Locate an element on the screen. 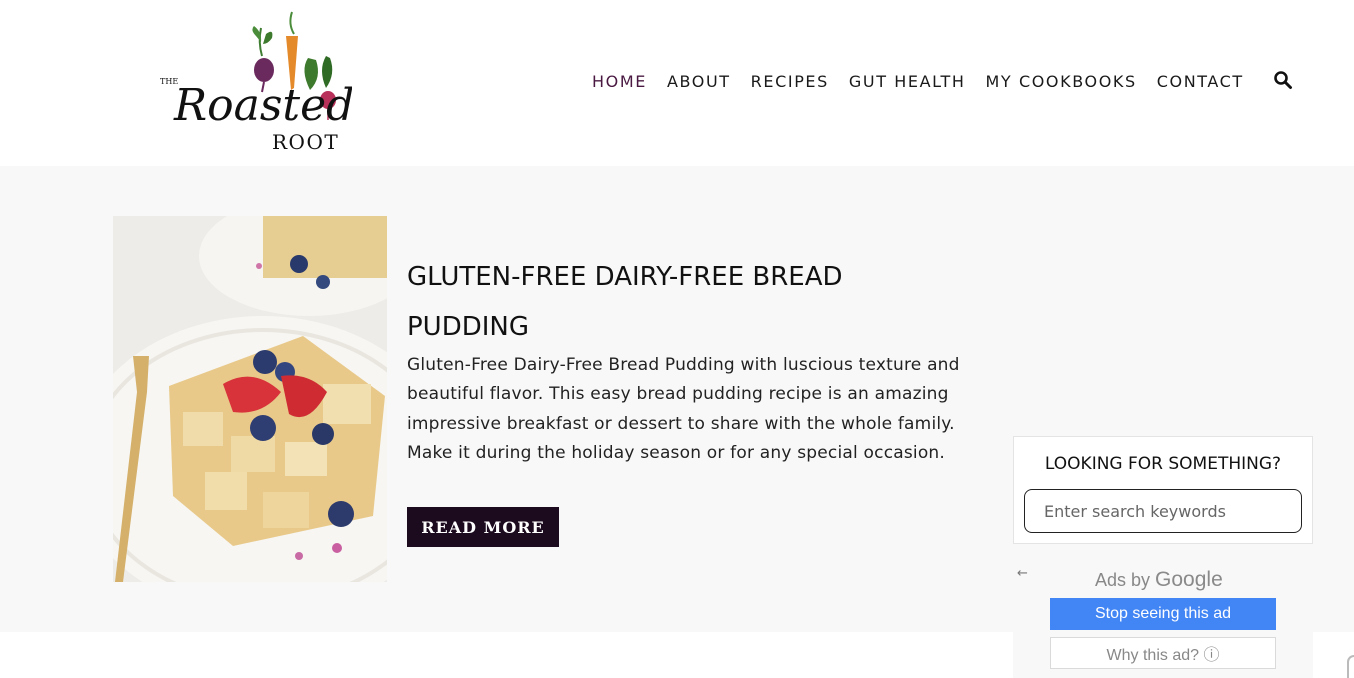 This screenshot has width=1354, height=678. stop-seeing-ad-button: Stop seeing this ad is located at coordinates (1163, 614).